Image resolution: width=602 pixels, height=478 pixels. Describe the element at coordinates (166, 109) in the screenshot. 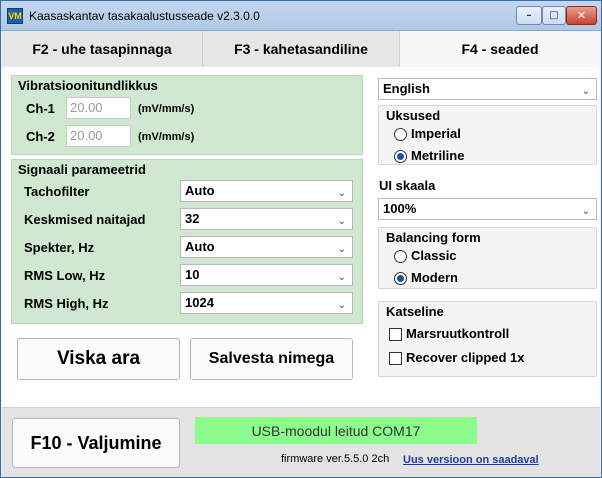

I see `ch1-unit: (mV/mm/s)` at that location.